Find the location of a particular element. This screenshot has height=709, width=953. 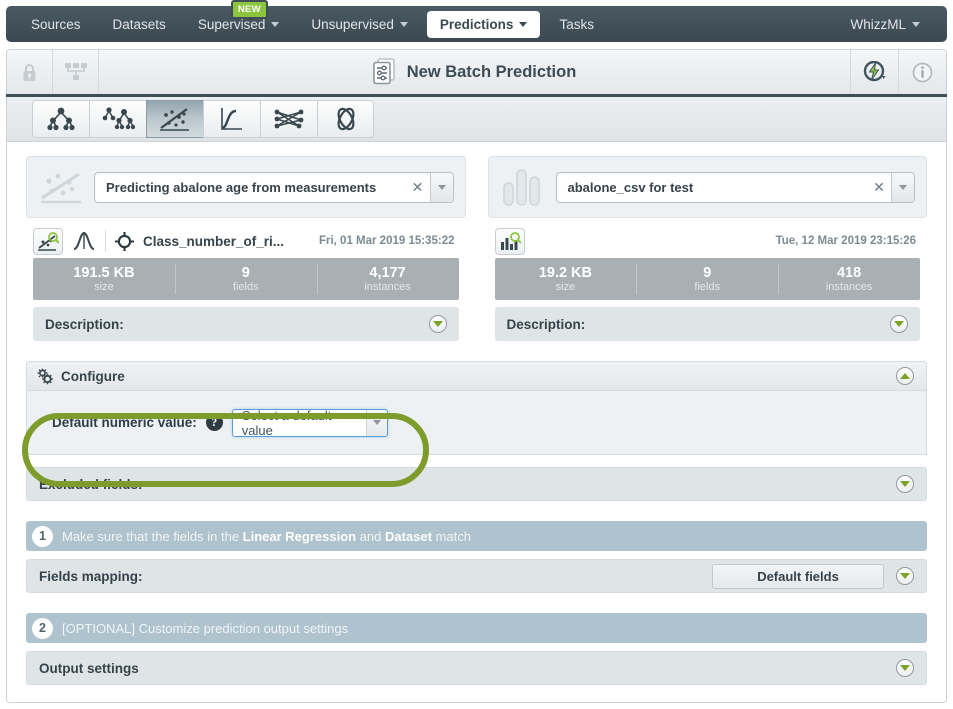

default-fields-button: Default fields is located at coordinates (798, 576).